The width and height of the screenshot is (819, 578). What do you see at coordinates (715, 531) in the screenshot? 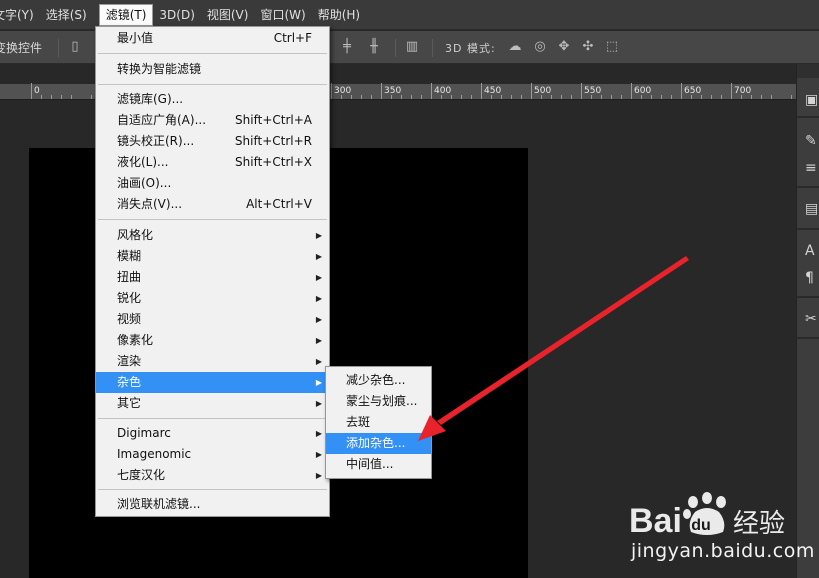
I see `baidu-jingyan-watermark: Bai du 经验 jingyan.baidu.com` at bounding box center [715, 531].